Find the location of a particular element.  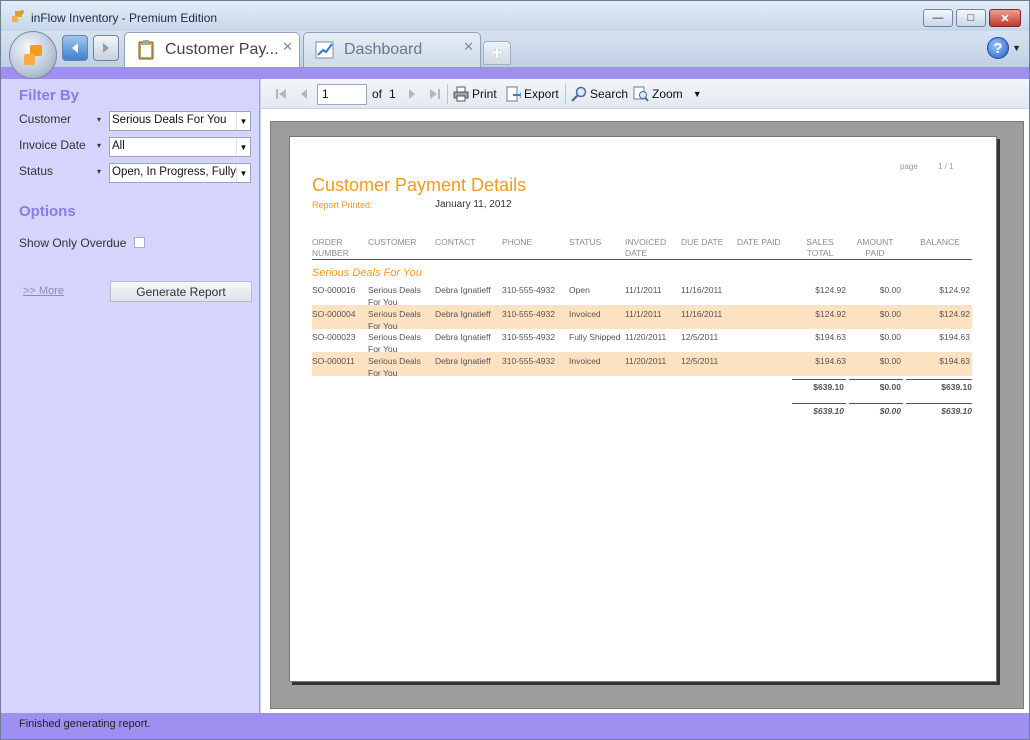

window-title: inFlow Inventory - Premium Edition is located at coordinates (124, 18).